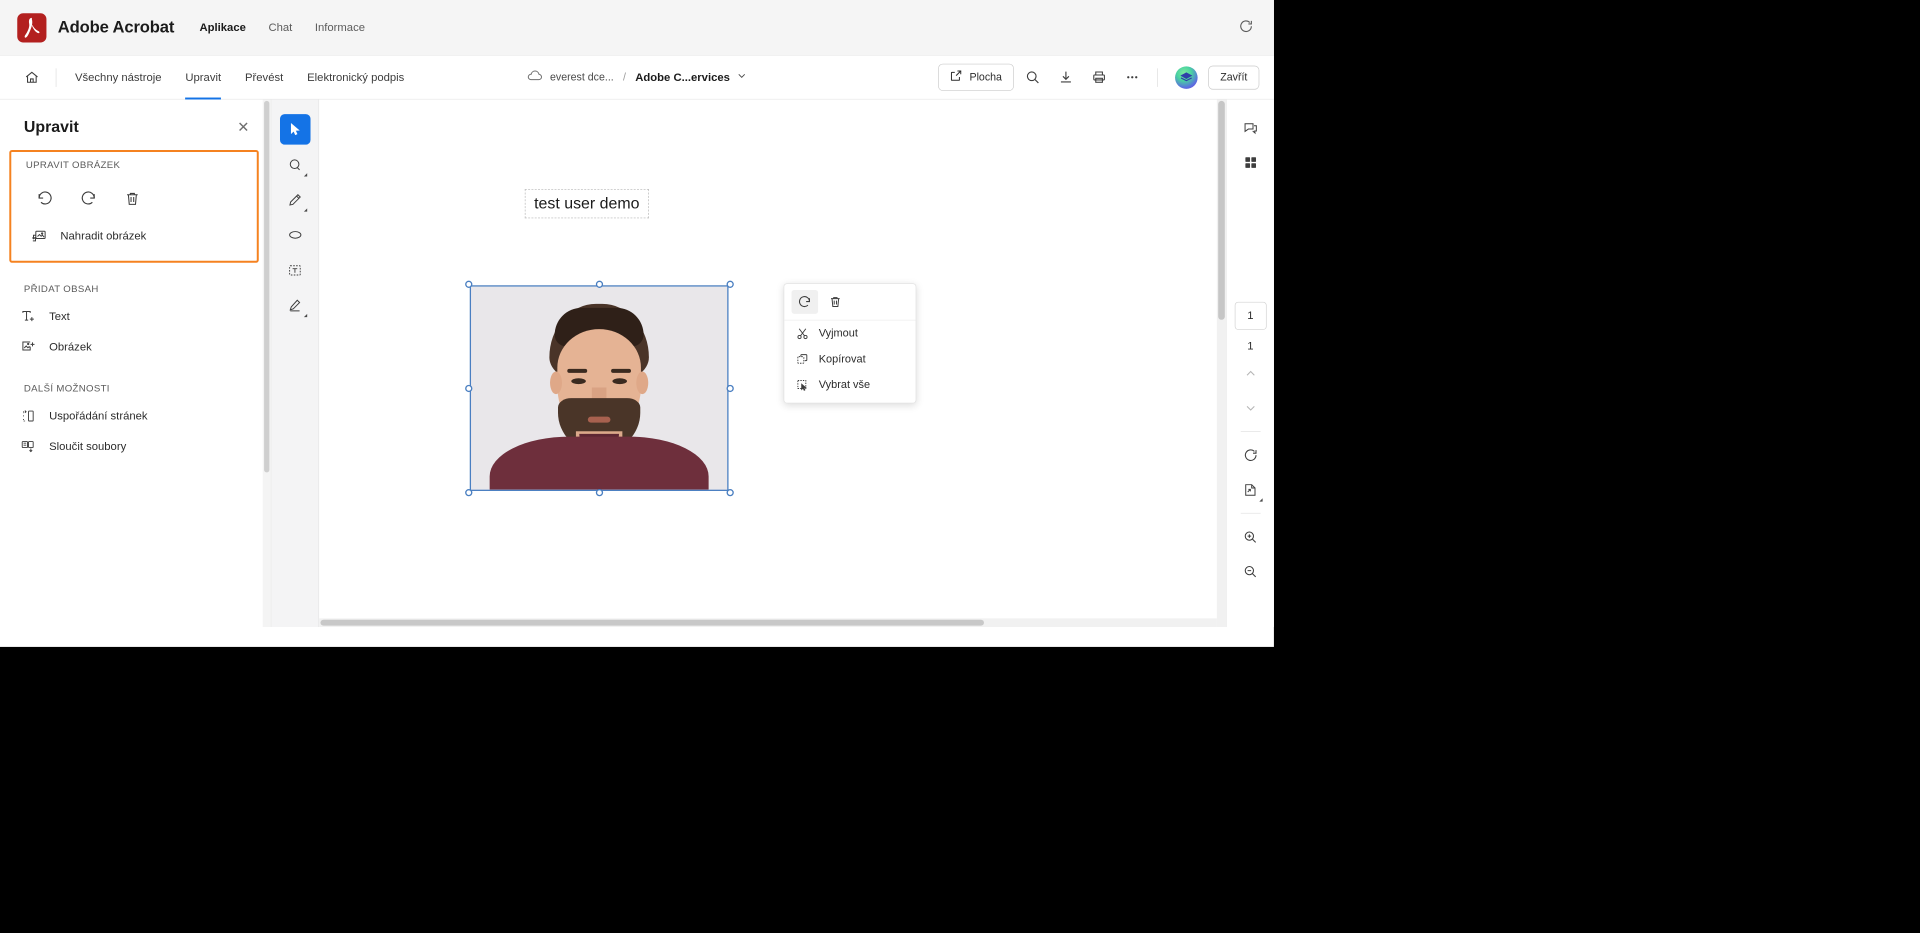 The height and width of the screenshot is (933, 1920). I want to click on right-rail: 1 1, so click(1250, 363).